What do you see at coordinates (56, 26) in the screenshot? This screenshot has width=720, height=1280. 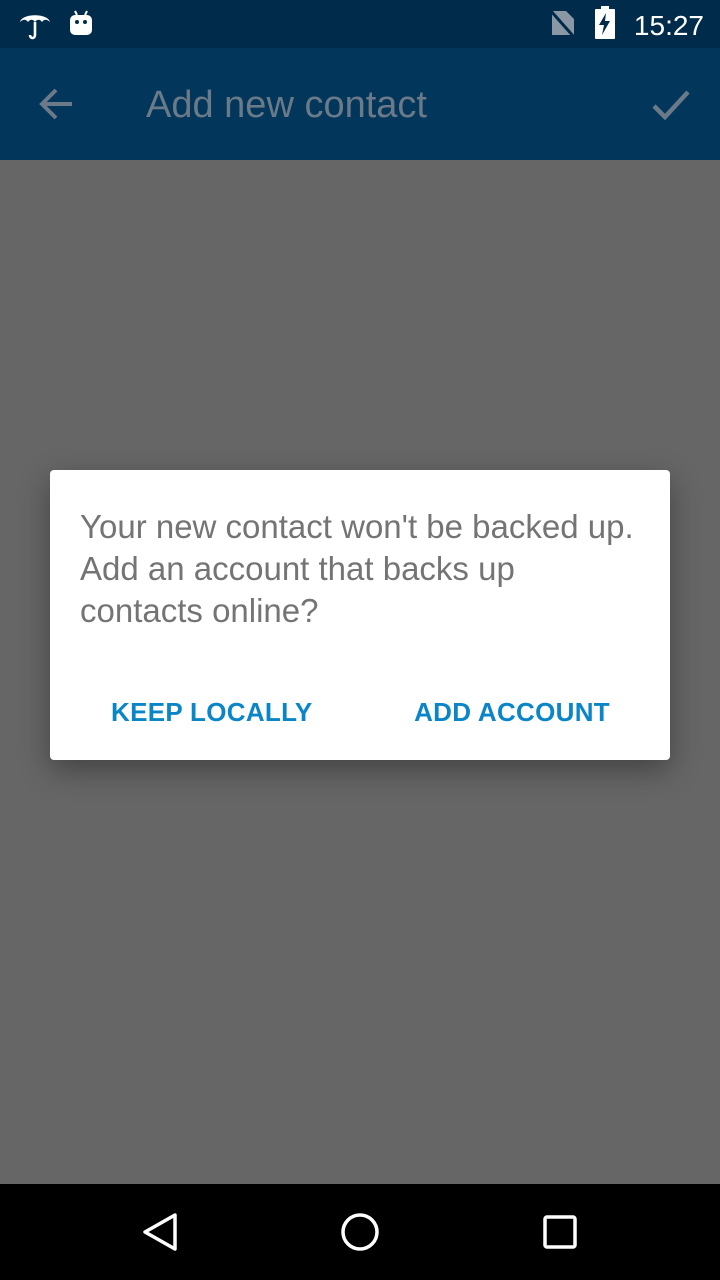 I see `status-left-icons` at bounding box center [56, 26].